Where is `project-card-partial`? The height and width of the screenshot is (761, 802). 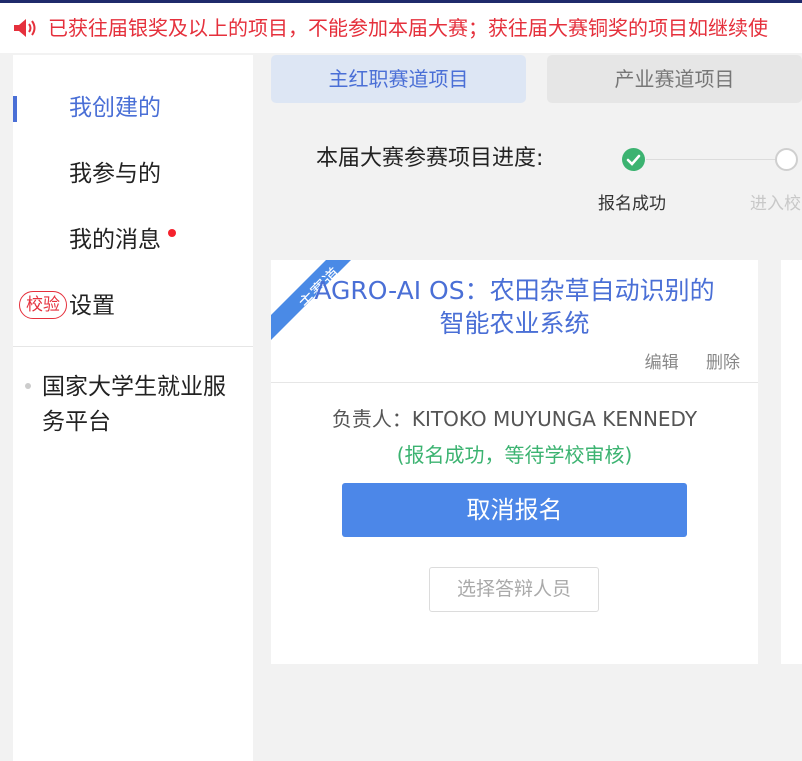
project-card-partial is located at coordinates (791, 462).